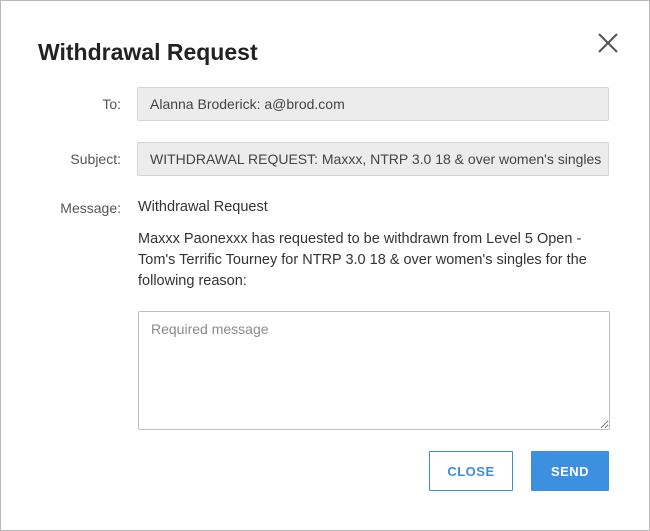 Image resolution: width=650 pixels, height=531 pixels. Describe the element at coordinates (90, 208) in the screenshot. I see `message-label: Message:` at that location.